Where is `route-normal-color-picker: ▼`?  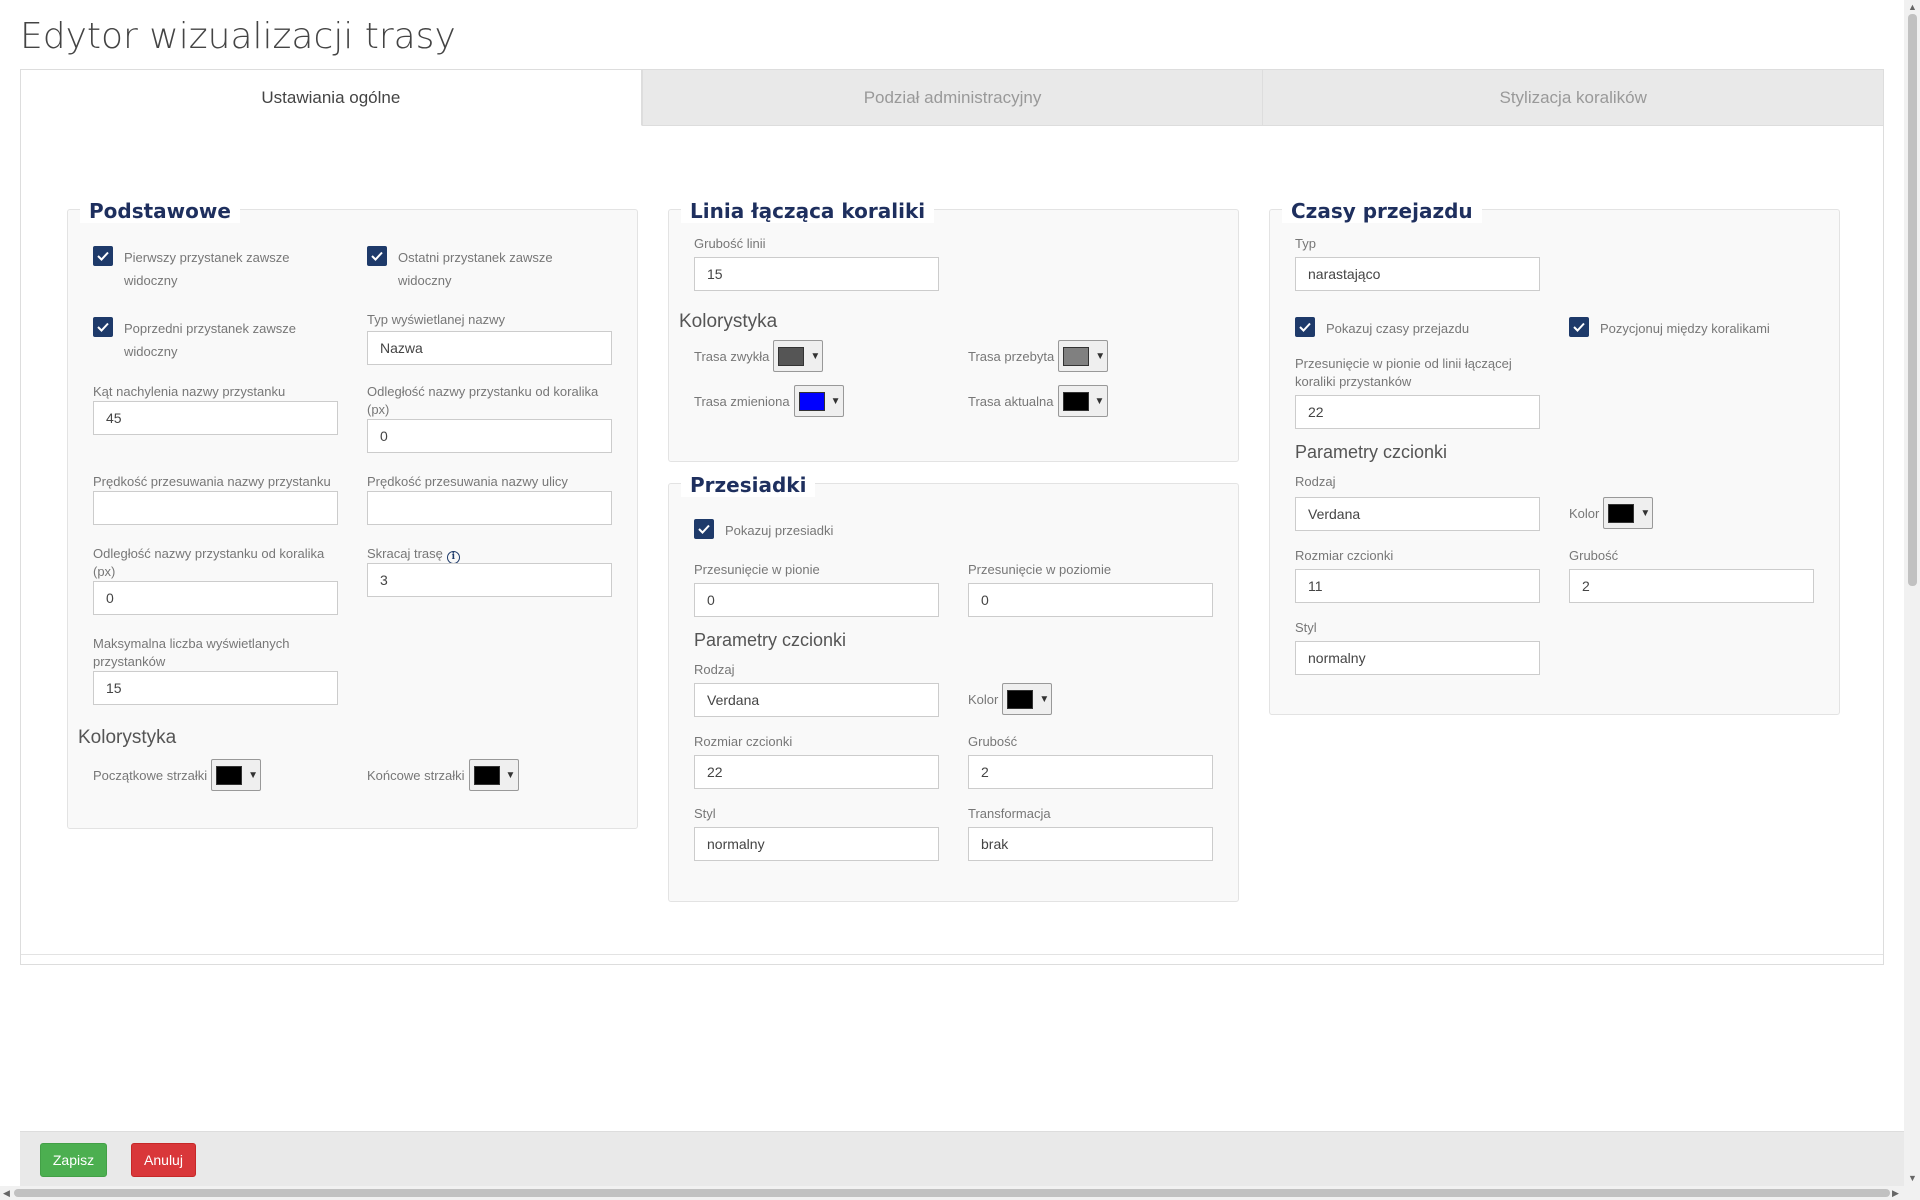
route-normal-color-picker: ▼ is located at coordinates (798, 356).